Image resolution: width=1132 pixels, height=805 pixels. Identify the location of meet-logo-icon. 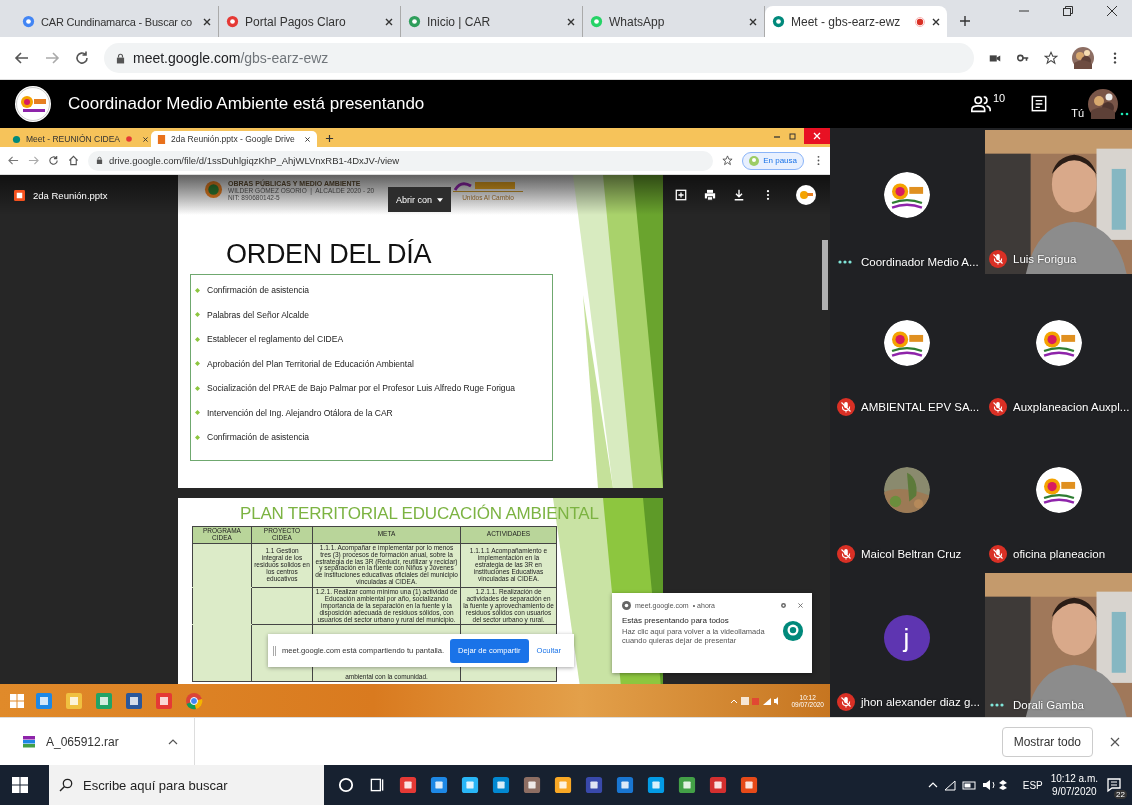
(793, 630).